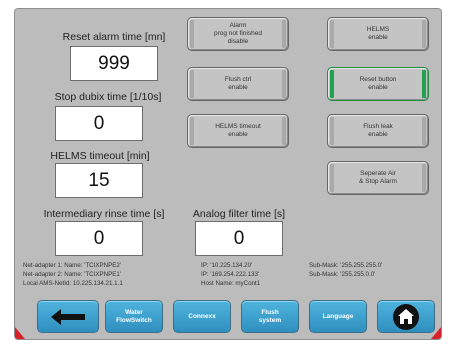 The width and height of the screenshot is (457, 344). I want to click on helms-timeout-enable-button: HELMS timeout enable, so click(238, 131).